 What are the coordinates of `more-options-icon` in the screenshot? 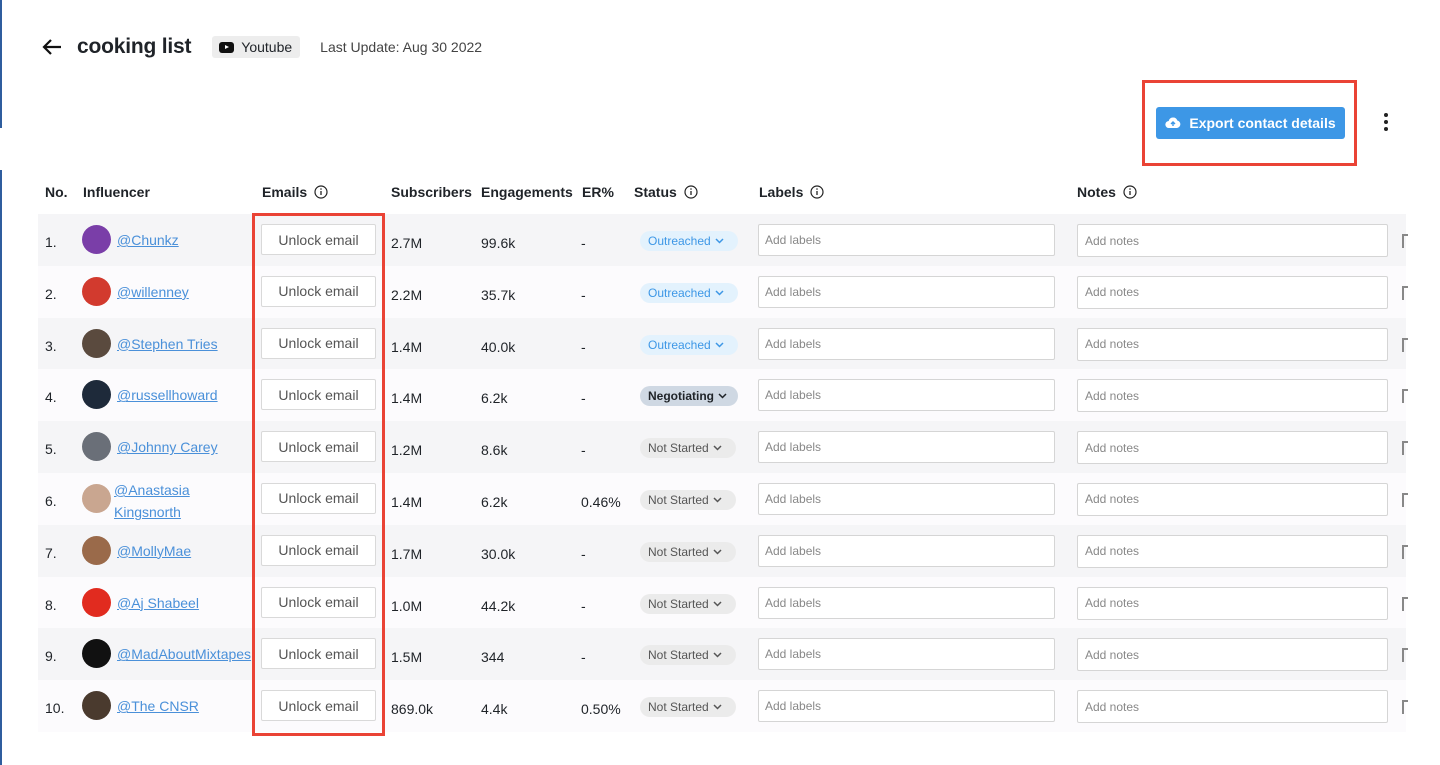 It's located at (1386, 122).